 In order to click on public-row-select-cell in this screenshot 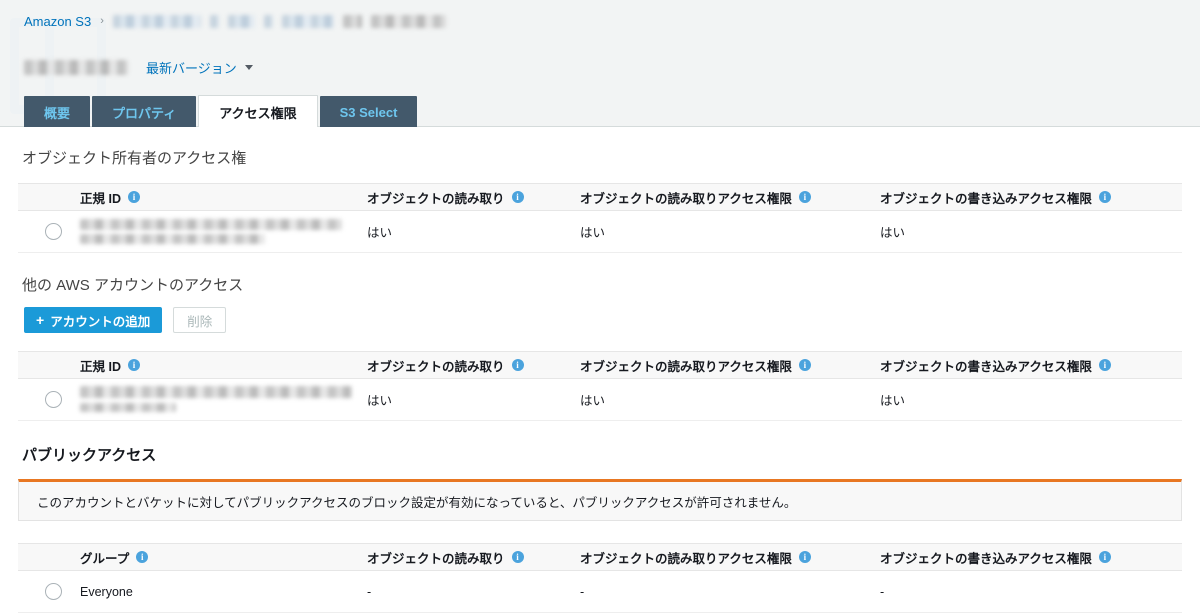, I will do `click(49, 591)`.